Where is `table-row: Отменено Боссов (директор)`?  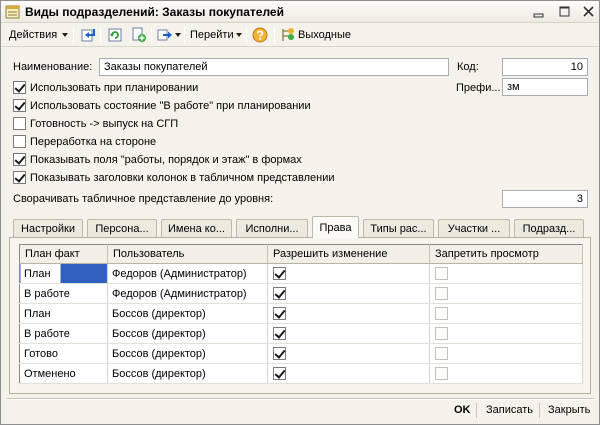 table-row: Отменено Боссов (директор) is located at coordinates (301, 373).